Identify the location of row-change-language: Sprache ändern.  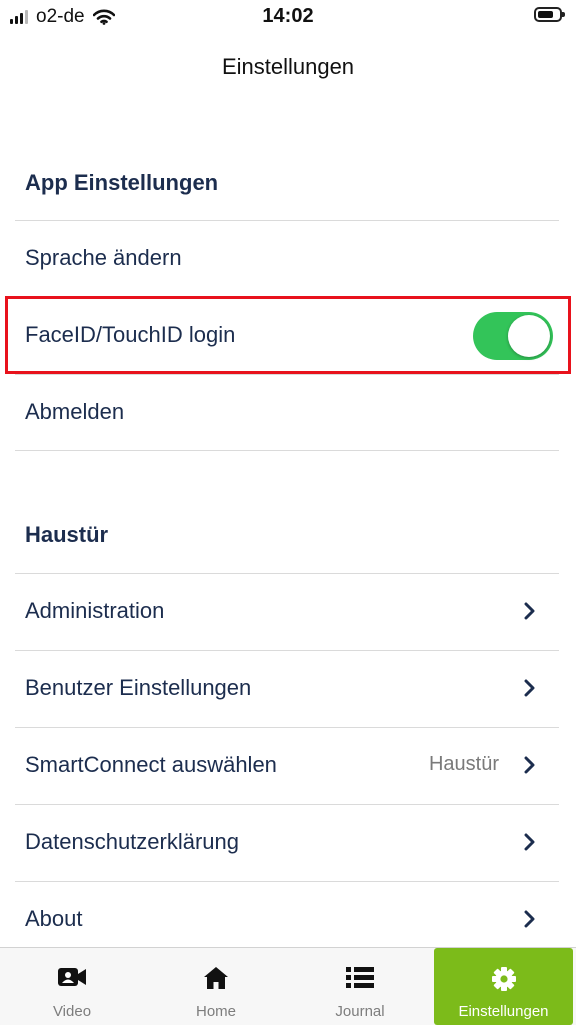
(287, 258).